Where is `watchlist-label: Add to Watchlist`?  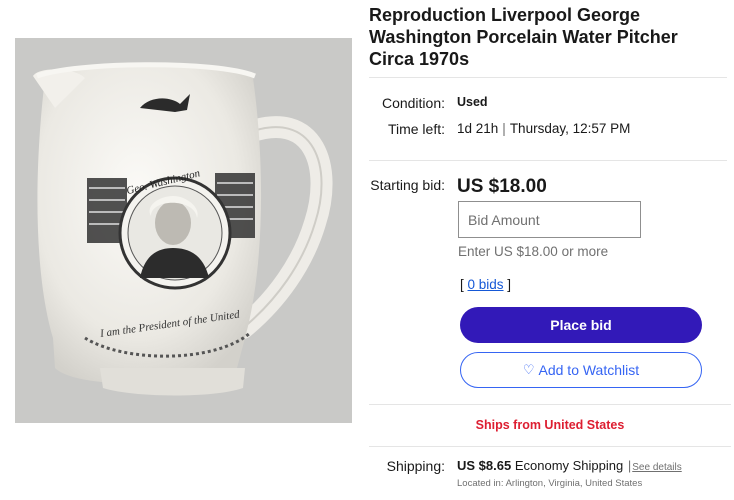 watchlist-label: Add to Watchlist is located at coordinates (589, 370).